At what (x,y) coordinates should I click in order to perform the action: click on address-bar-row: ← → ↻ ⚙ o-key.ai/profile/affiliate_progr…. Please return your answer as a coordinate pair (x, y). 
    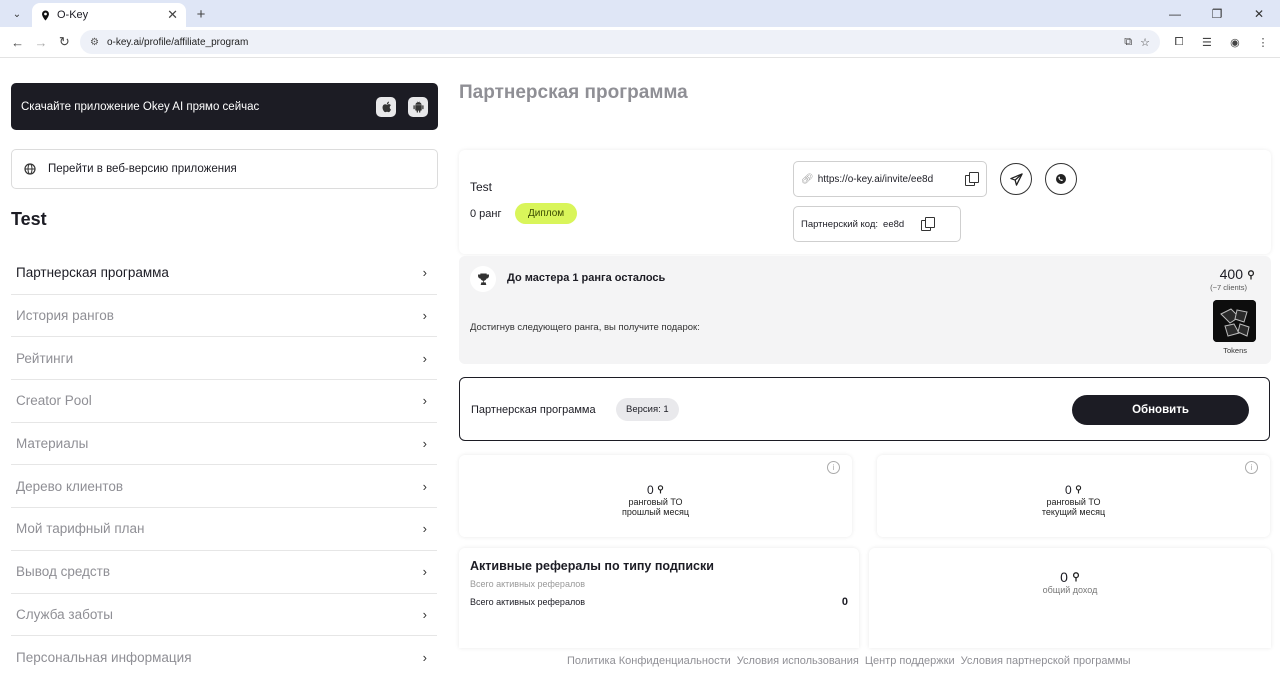
    Looking at the image, I should click on (640, 42).